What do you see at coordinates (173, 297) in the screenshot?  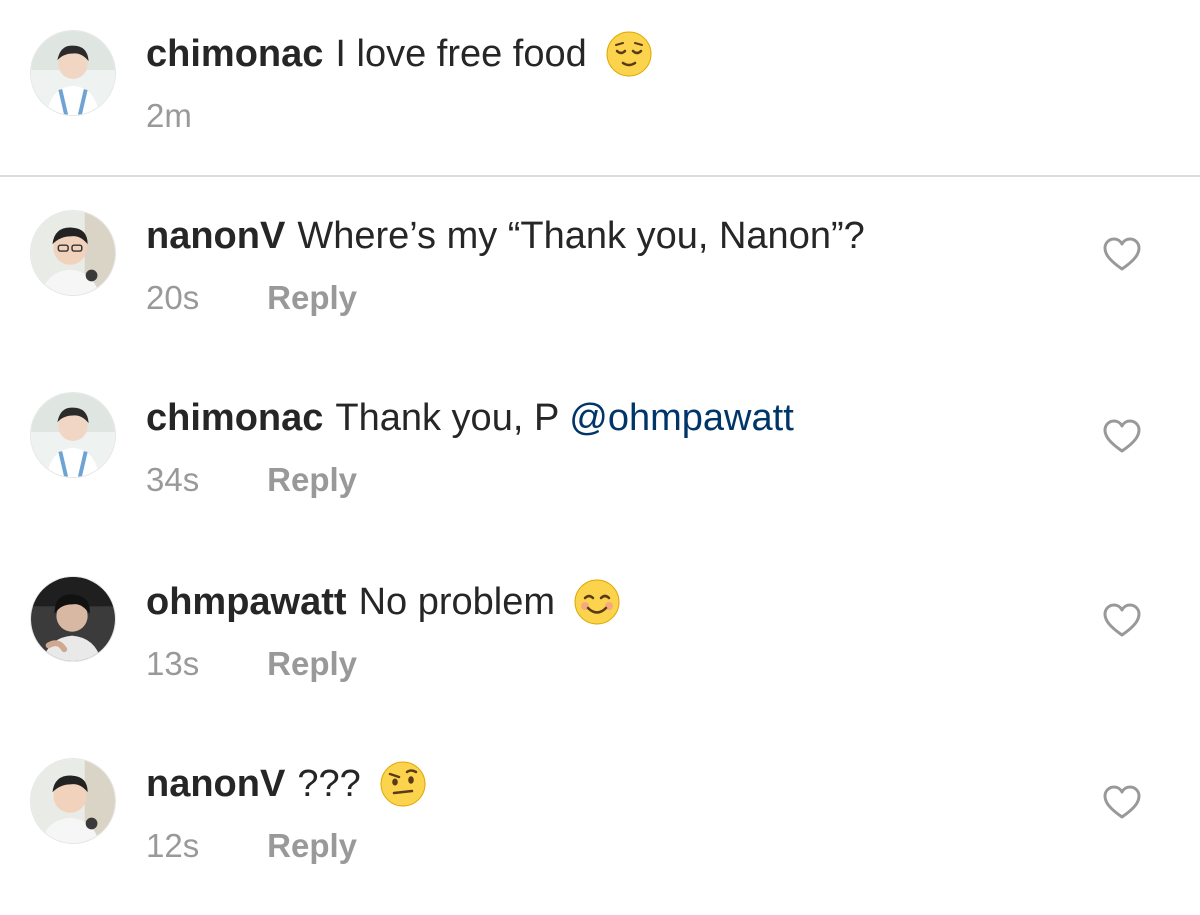 I see `timestamp: 20s` at bounding box center [173, 297].